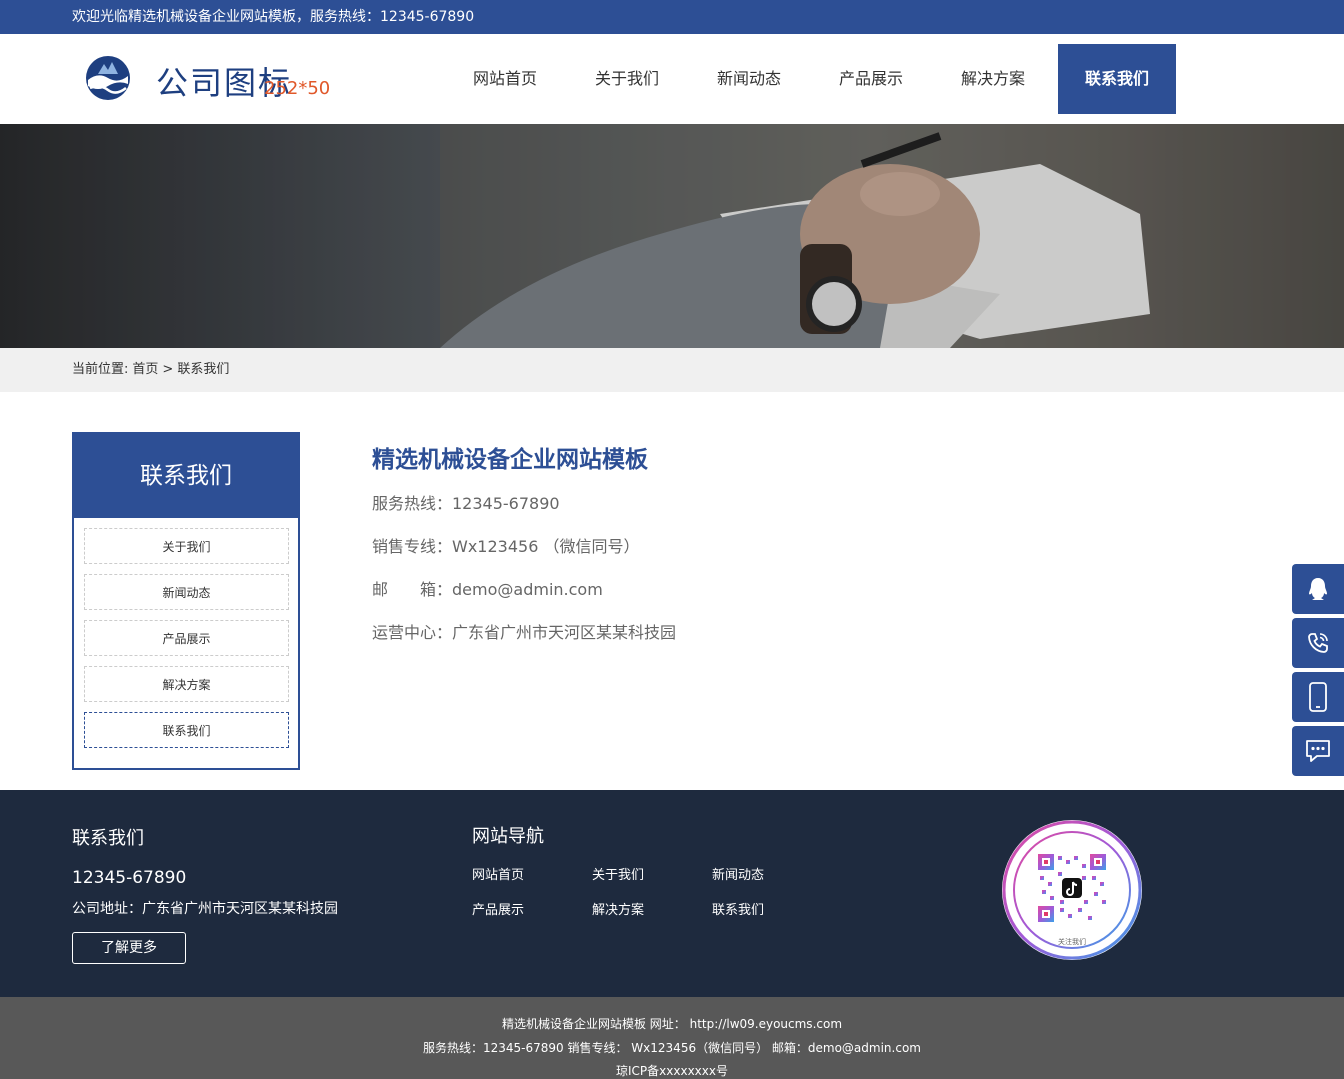 The height and width of the screenshot is (1079, 1344). Describe the element at coordinates (1117, 79) in the screenshot. I see `nav-contact: 联系我们` at that location.